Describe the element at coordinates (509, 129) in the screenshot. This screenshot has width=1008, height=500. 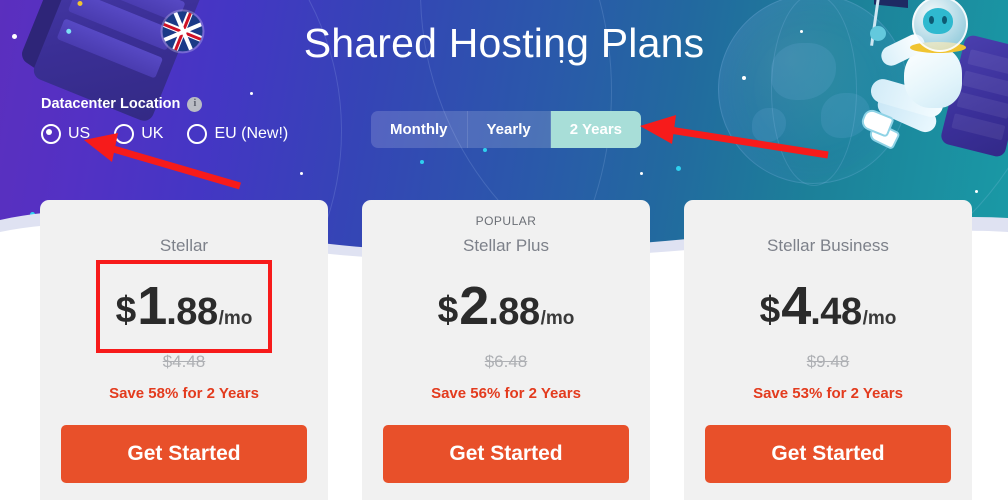
I see `tab-yearly: Yearly` at that location.